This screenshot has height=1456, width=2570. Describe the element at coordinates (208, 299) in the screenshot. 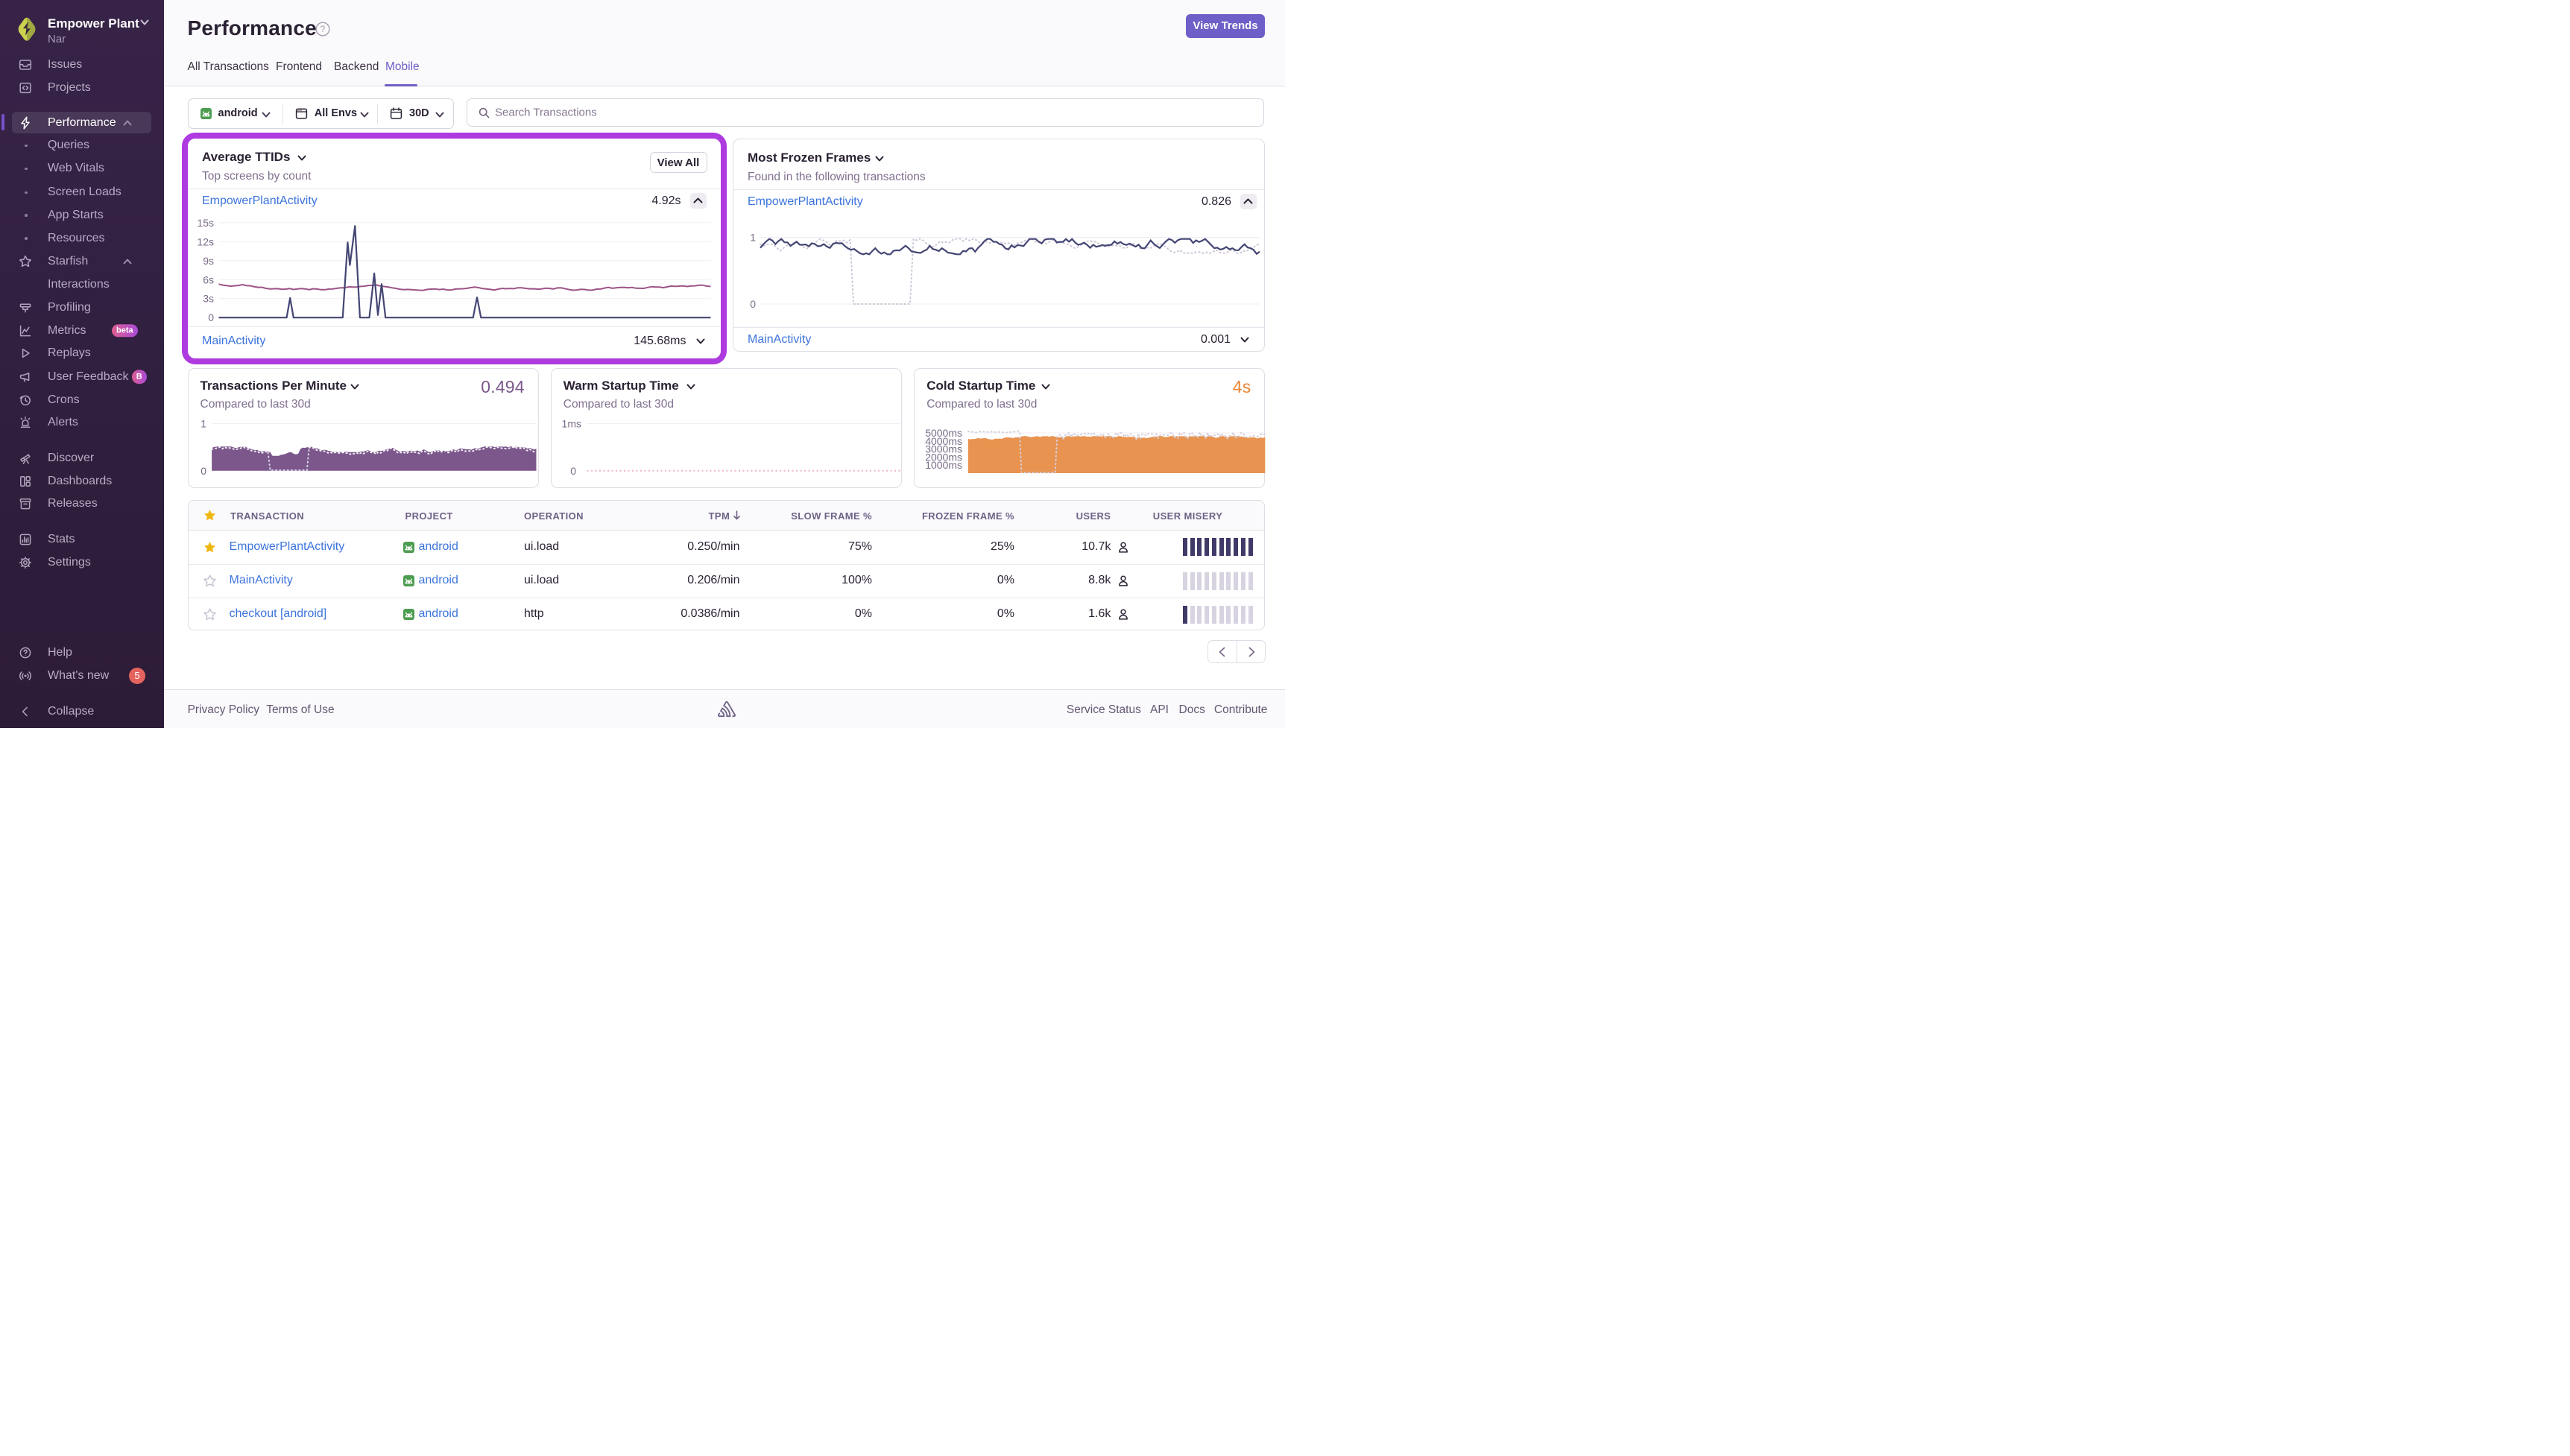

I see `svg-text: 3s` at that location.